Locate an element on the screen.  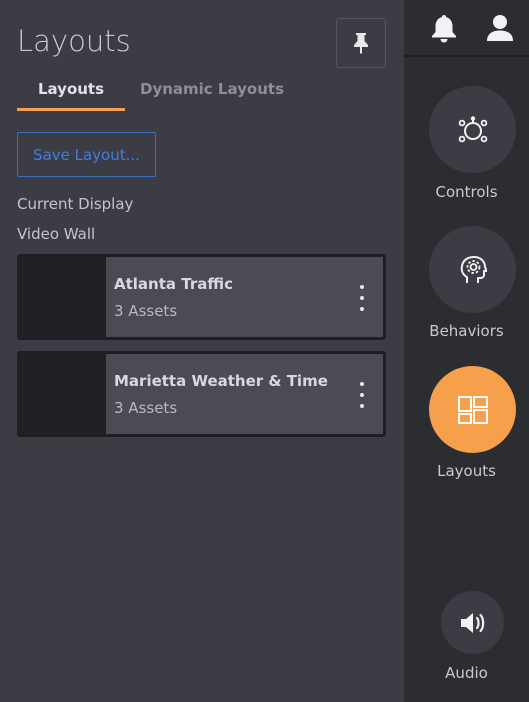
video-wall-label: Video Wall is located at coordinates (56, 234).